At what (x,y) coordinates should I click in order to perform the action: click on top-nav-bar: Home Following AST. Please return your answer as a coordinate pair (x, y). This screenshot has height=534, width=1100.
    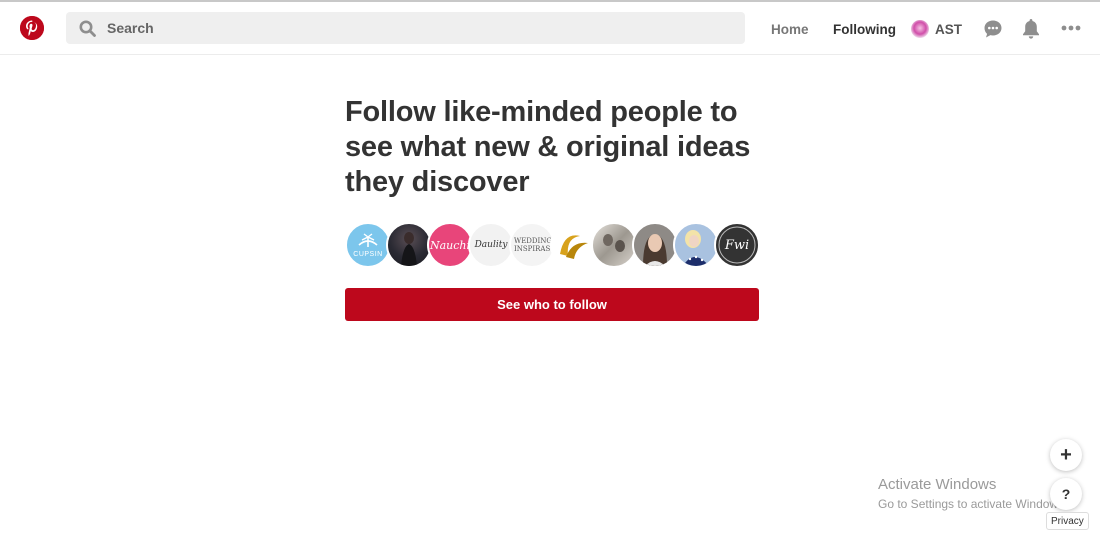
    Looking at the image, I should click on (550, 28).